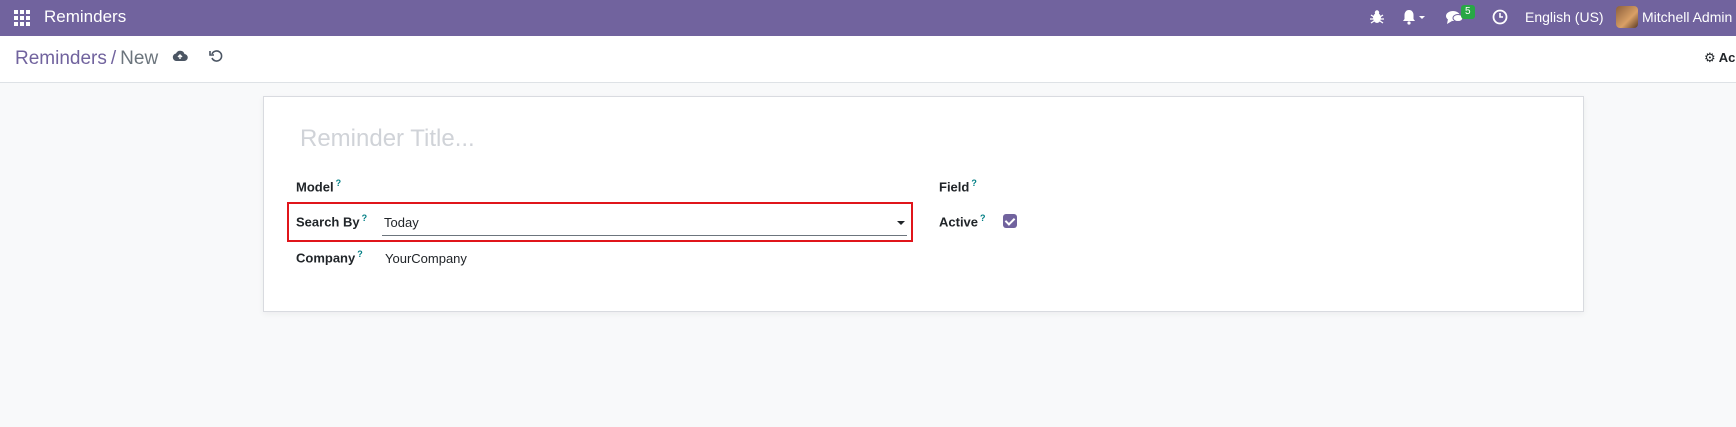 The image size is (1736, 427). Describe the element at coordinates (426, 258) in the screenshot. I see `company-value: YourCompany` at that location.